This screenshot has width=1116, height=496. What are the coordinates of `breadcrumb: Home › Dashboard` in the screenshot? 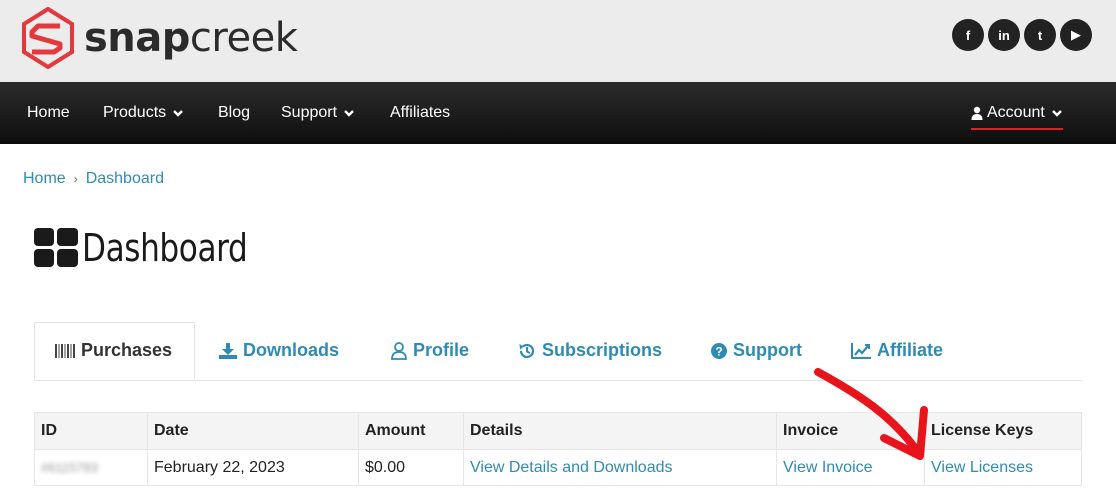 It's located at (93, 179).